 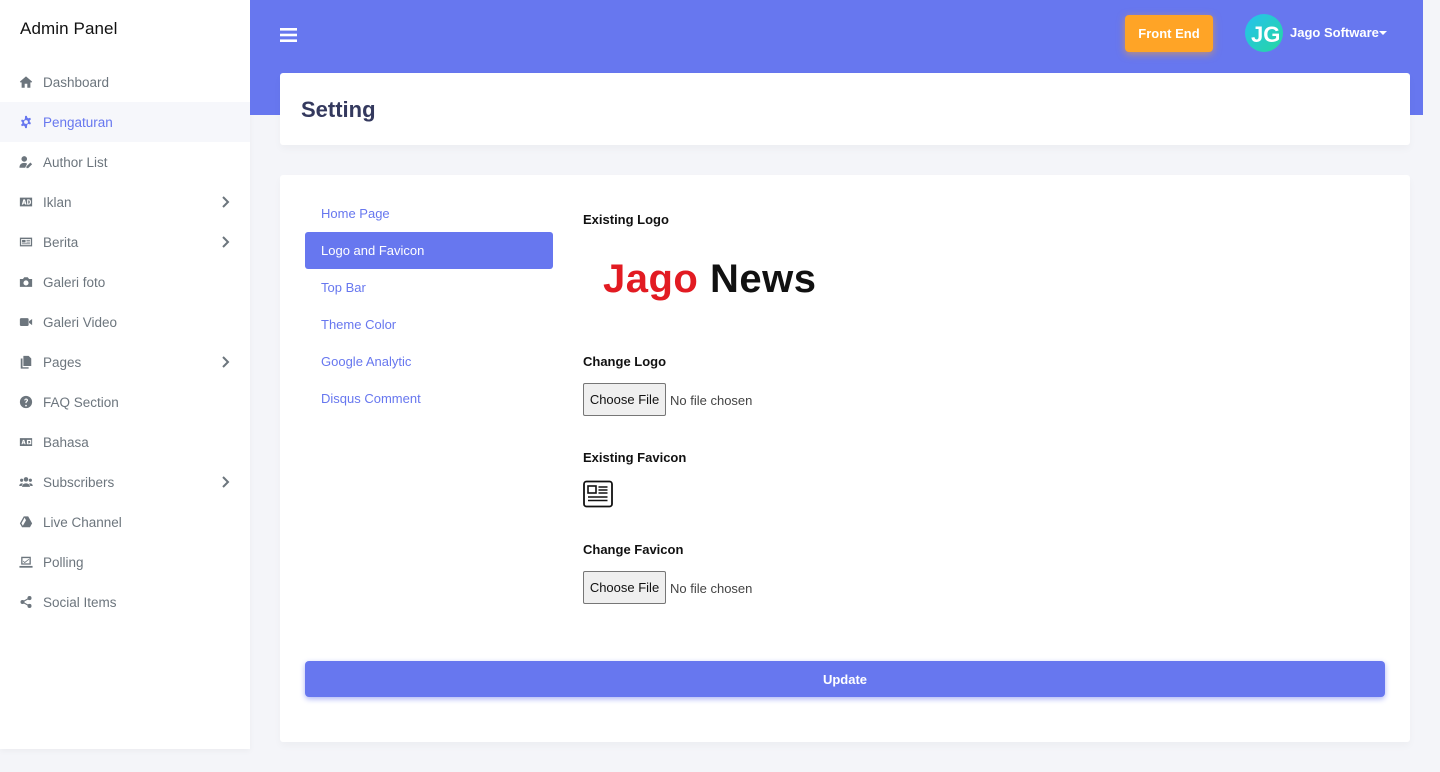 I want to click on sidebar-item-live-channel: Live Channel, so click(x=125, y=522).